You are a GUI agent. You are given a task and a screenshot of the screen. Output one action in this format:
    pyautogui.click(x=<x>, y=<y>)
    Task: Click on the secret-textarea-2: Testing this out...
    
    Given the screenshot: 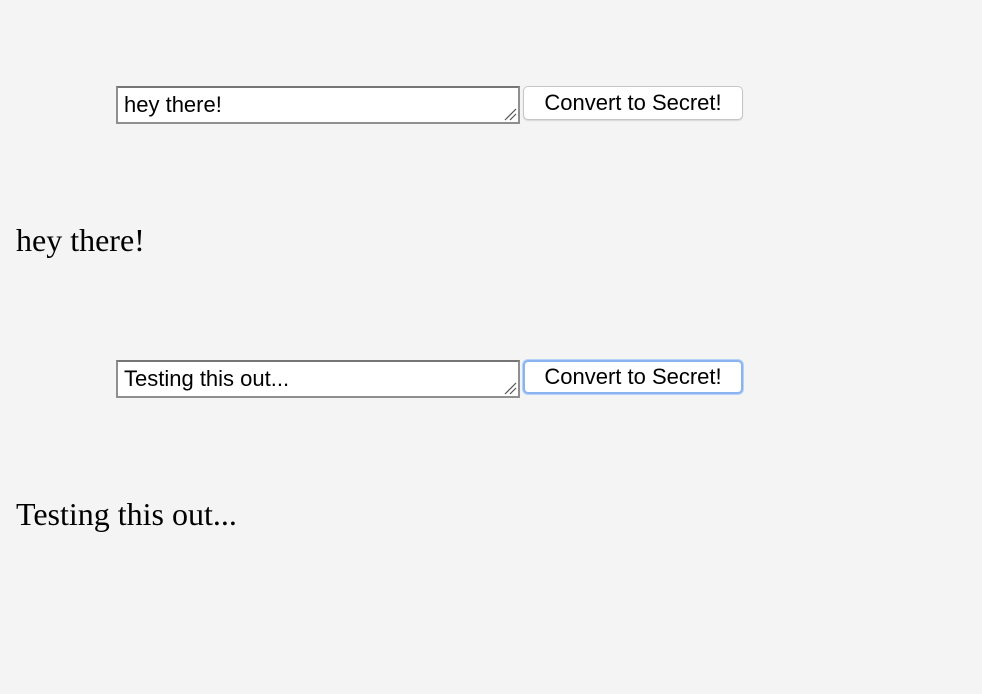 What is the action you would take?
    pyautogui.click(x=318, y=379)
    